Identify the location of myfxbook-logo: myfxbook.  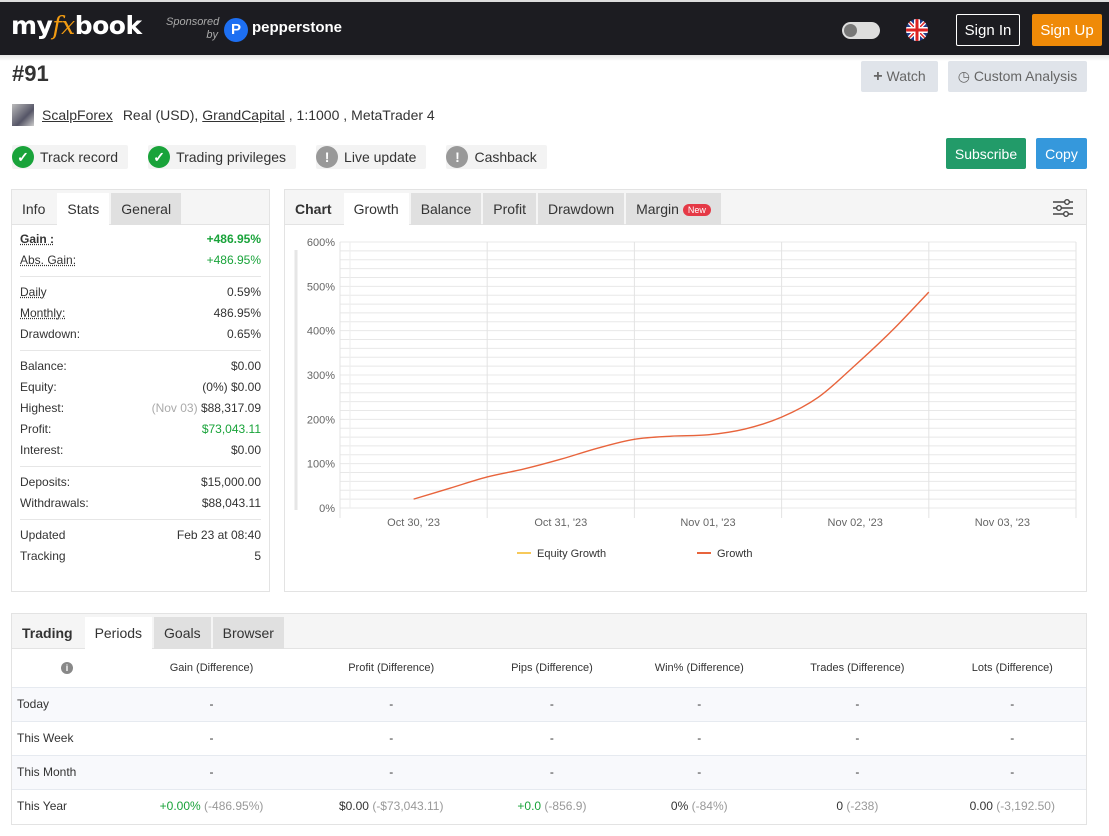
(76, 25).